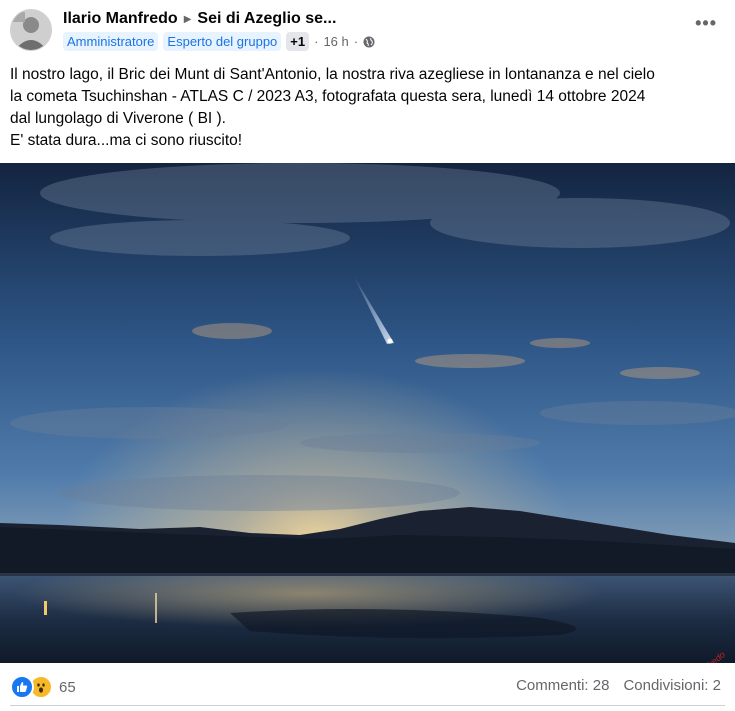  I want to click on like-icon, so click(22, 687).